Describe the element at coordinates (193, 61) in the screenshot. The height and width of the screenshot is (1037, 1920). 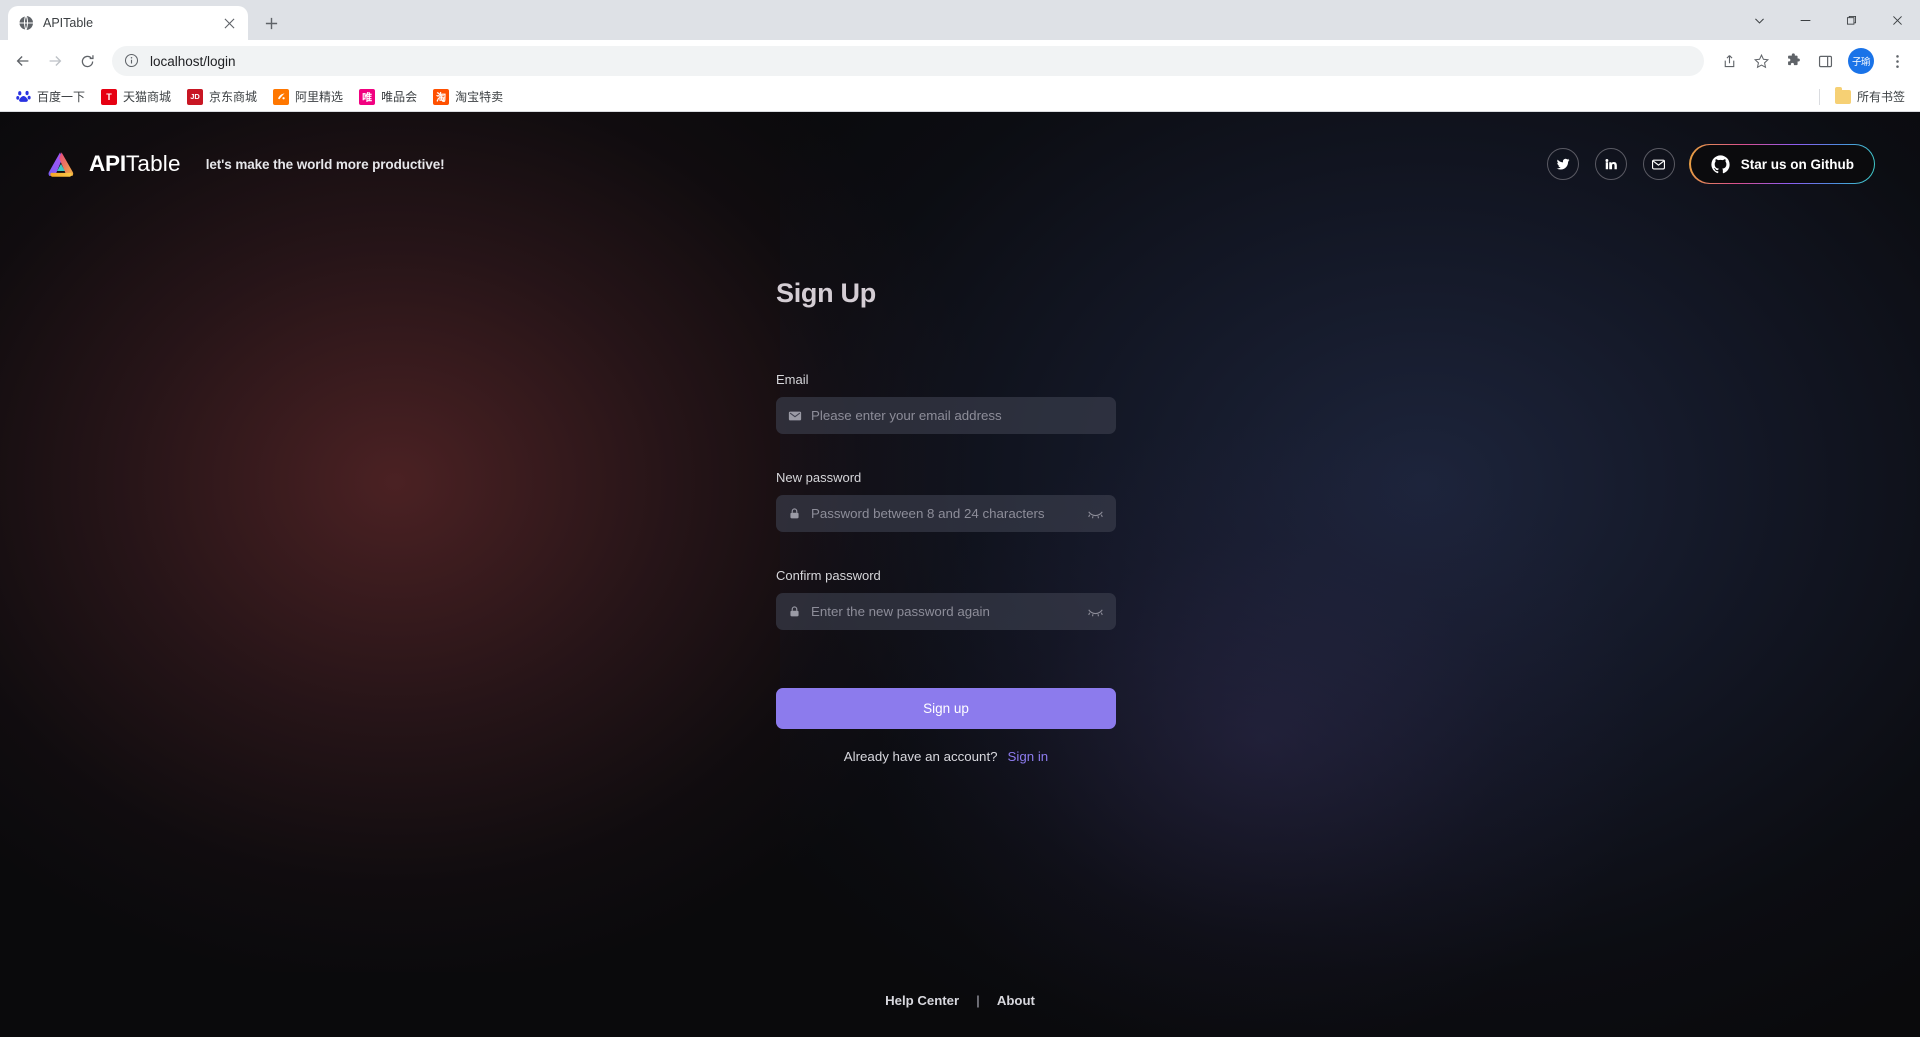
I see `url-text: localhost/login` at that location.